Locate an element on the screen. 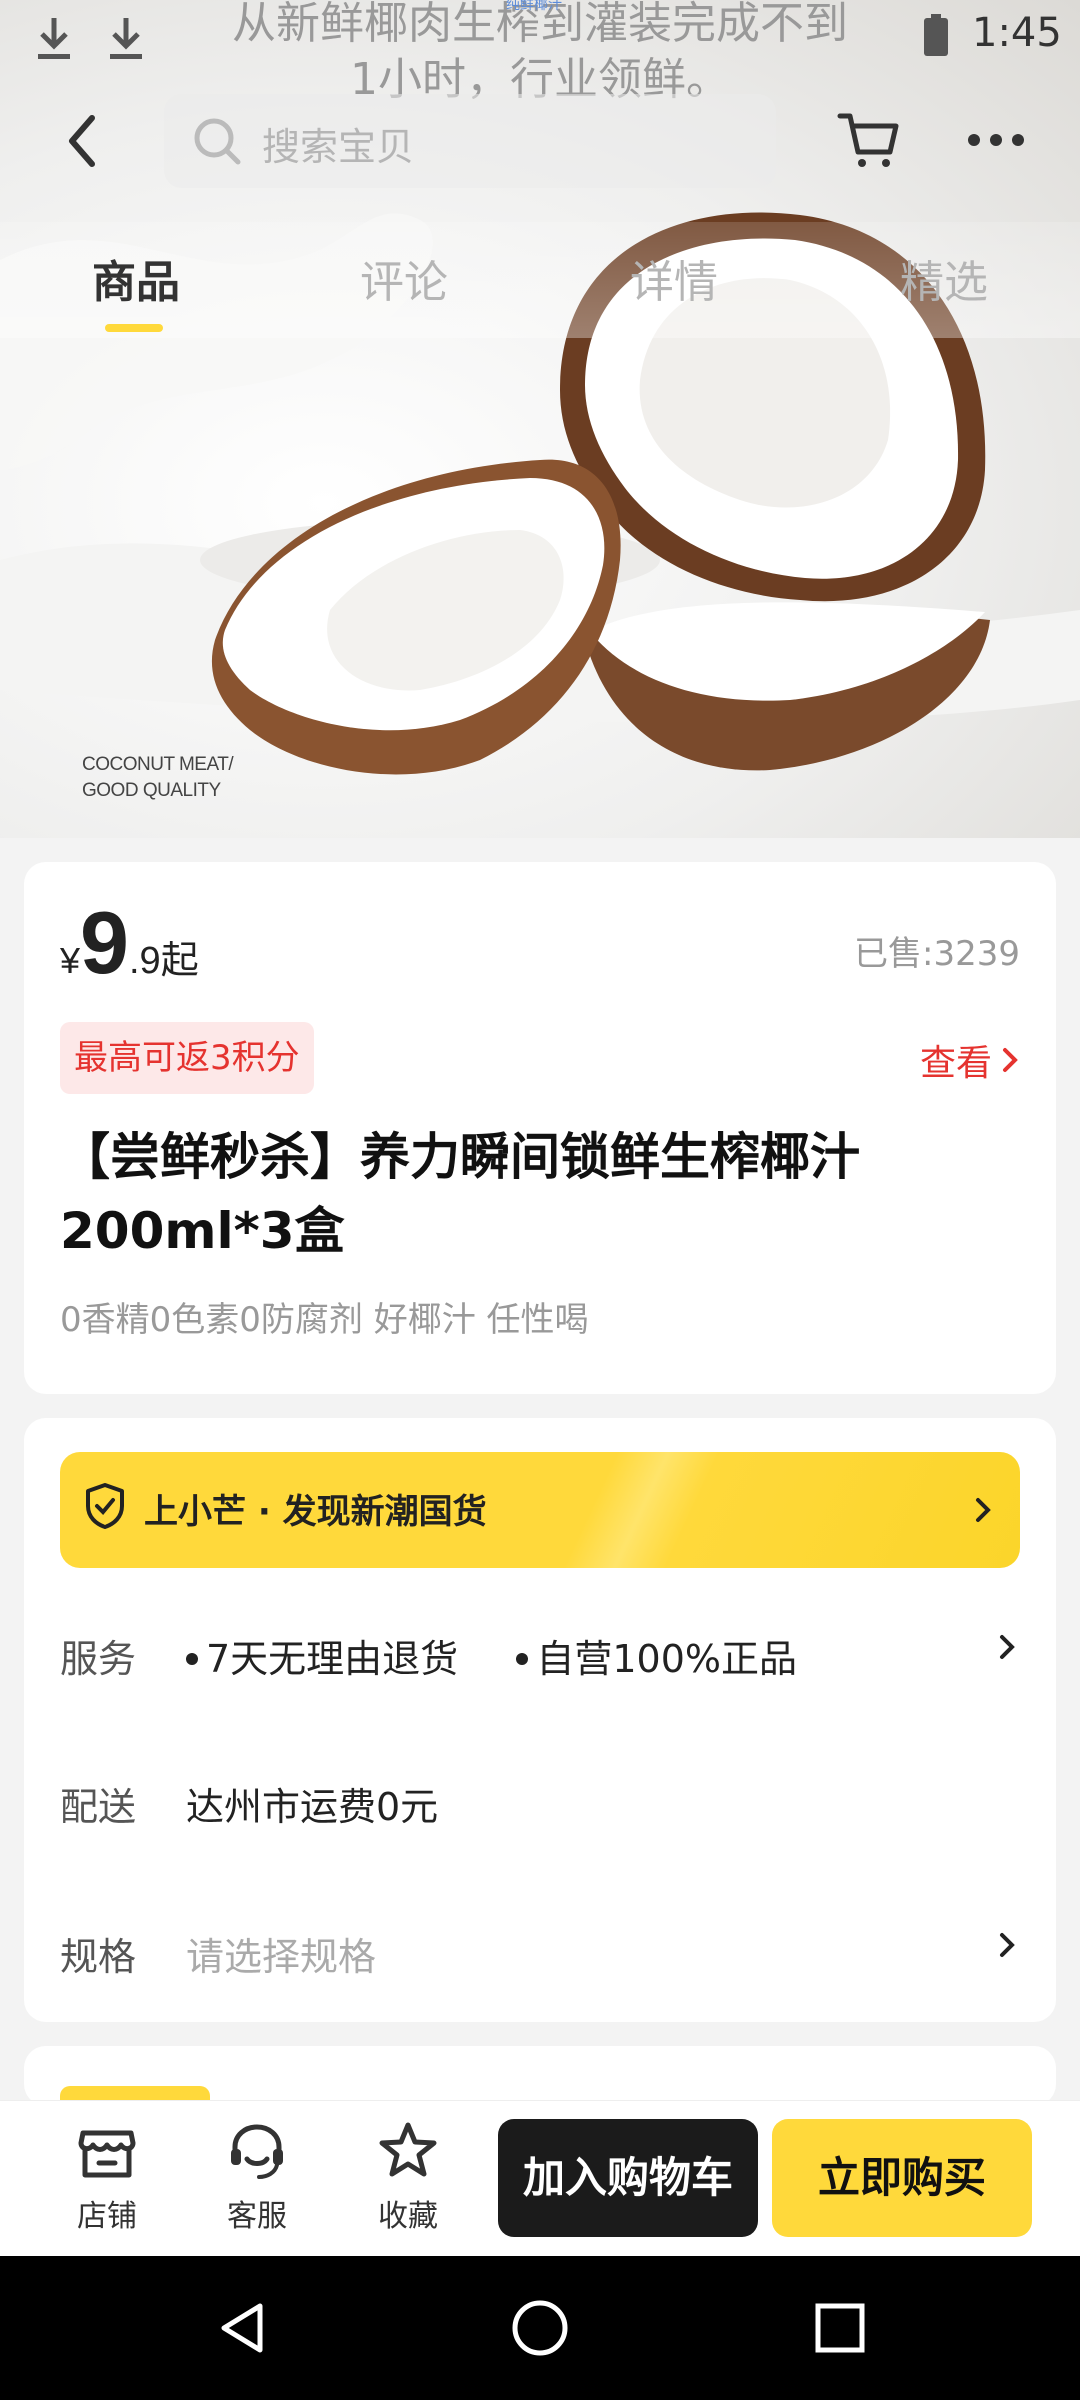  buy-now-button: 立即购买 is located at coordinates (902, 2178).